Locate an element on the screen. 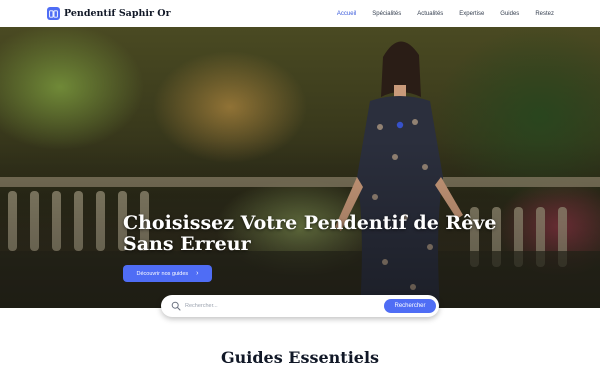 Image resolution: width=600 pixels, height=375 pixels. discover-guides-button: Découvrir nos guides › is located at coordinates (167, 273).